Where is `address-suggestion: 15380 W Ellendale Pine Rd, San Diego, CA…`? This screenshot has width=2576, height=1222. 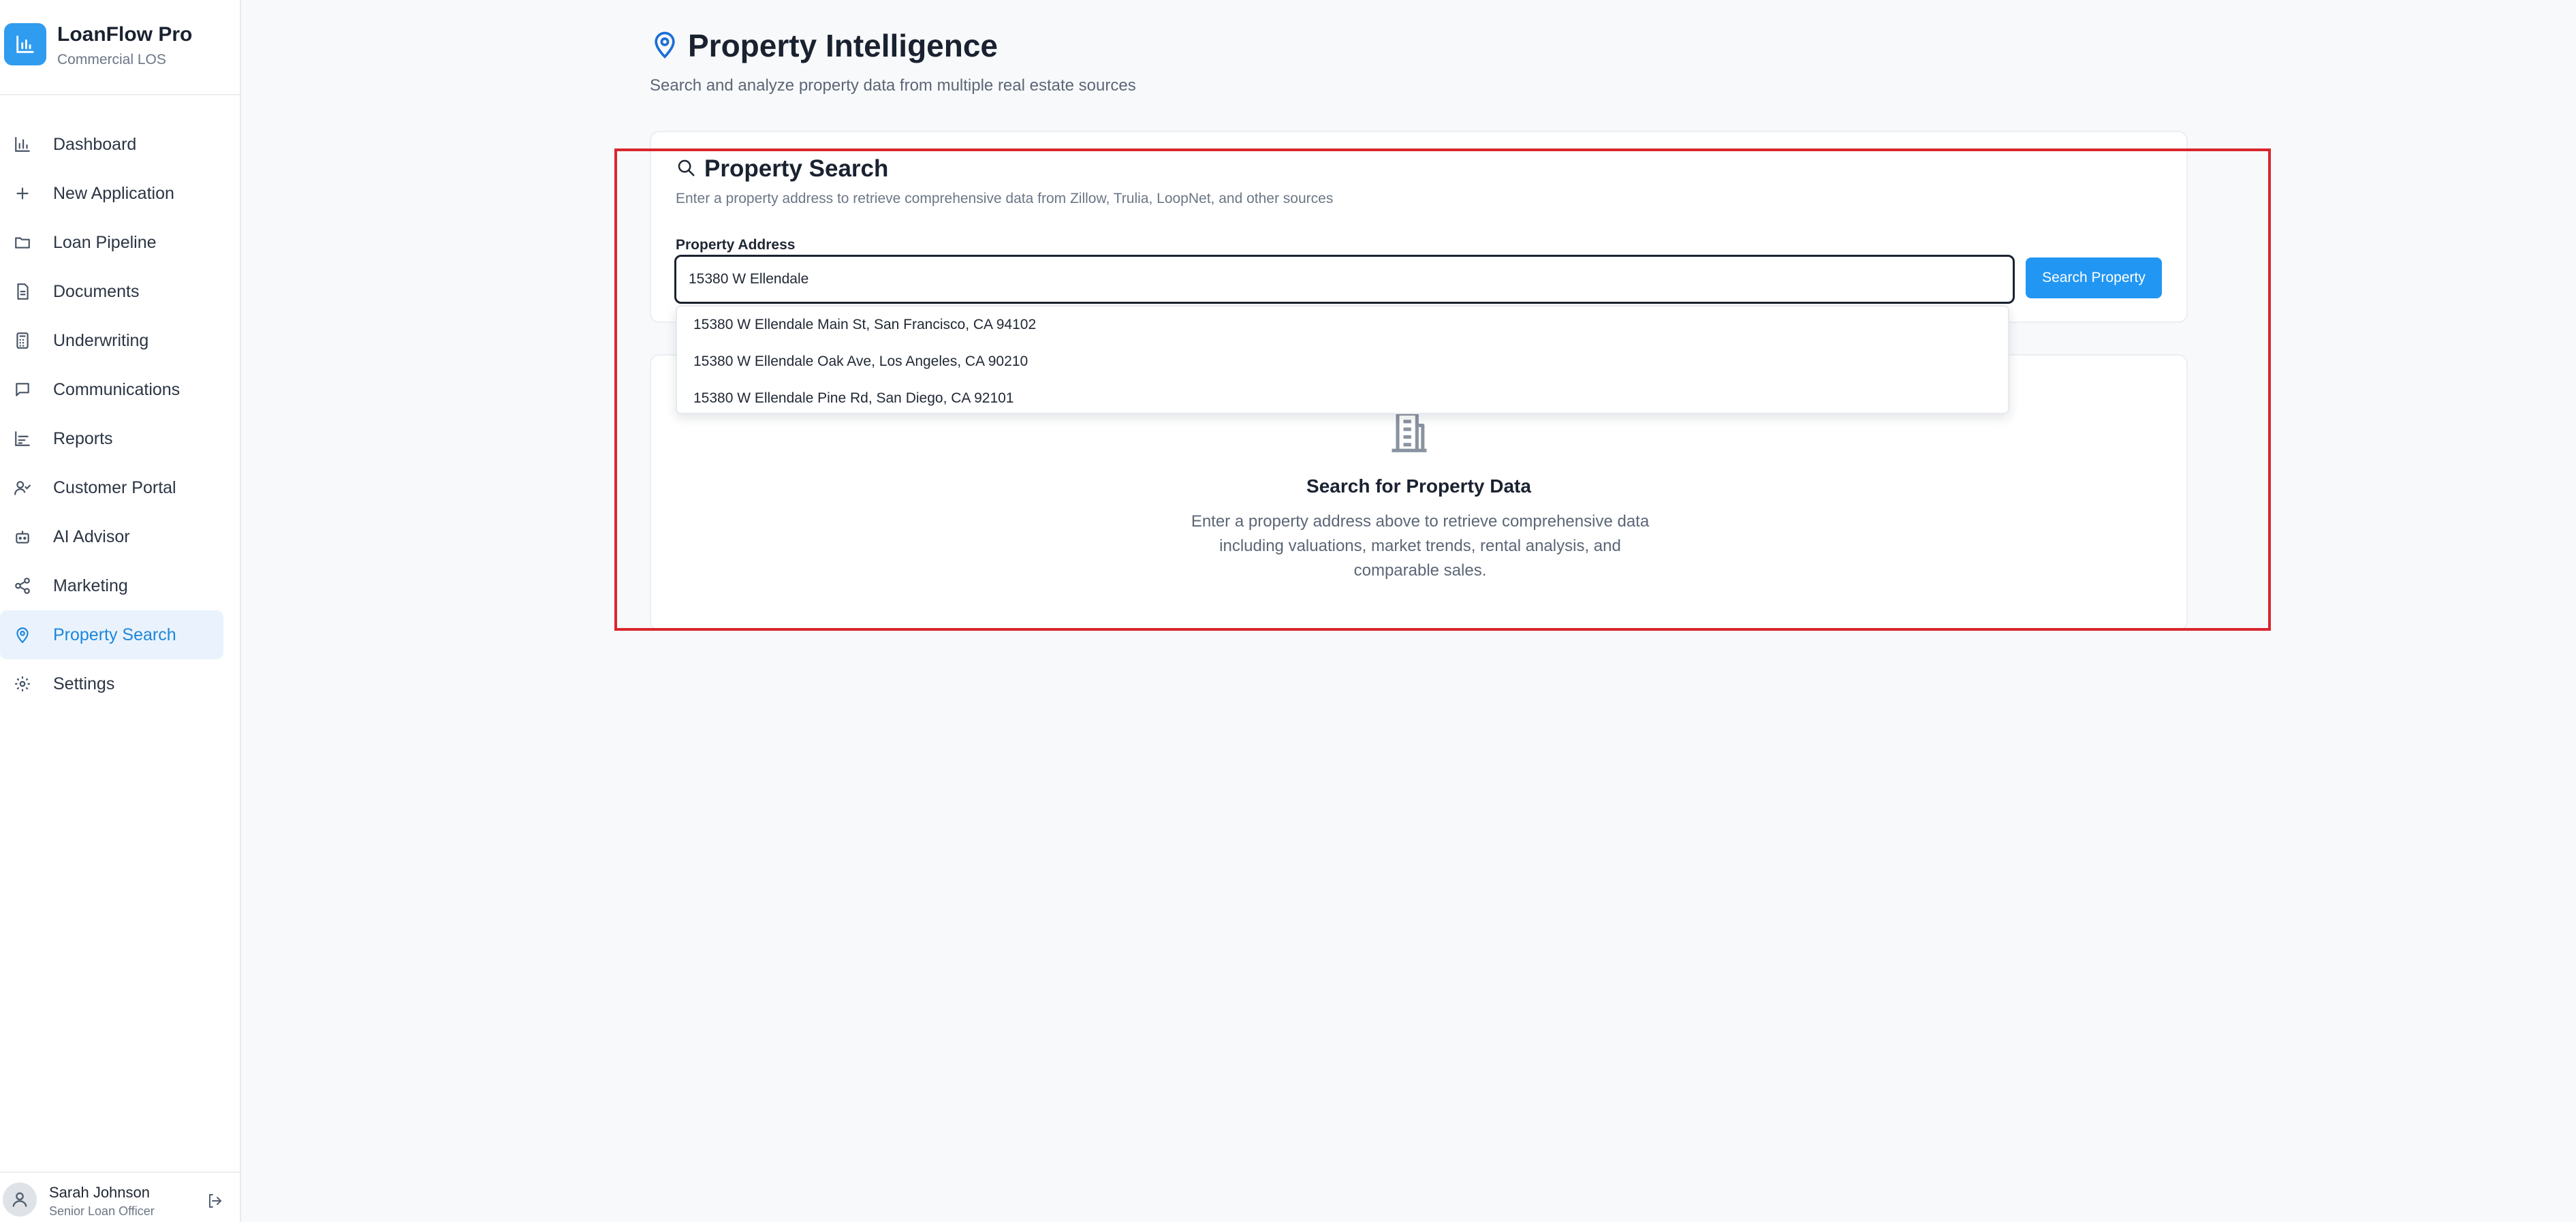 address-suggestion: 15380 W Ellendale Pine Rd, San Diego, CA… is located at coordinates (1342, 398).